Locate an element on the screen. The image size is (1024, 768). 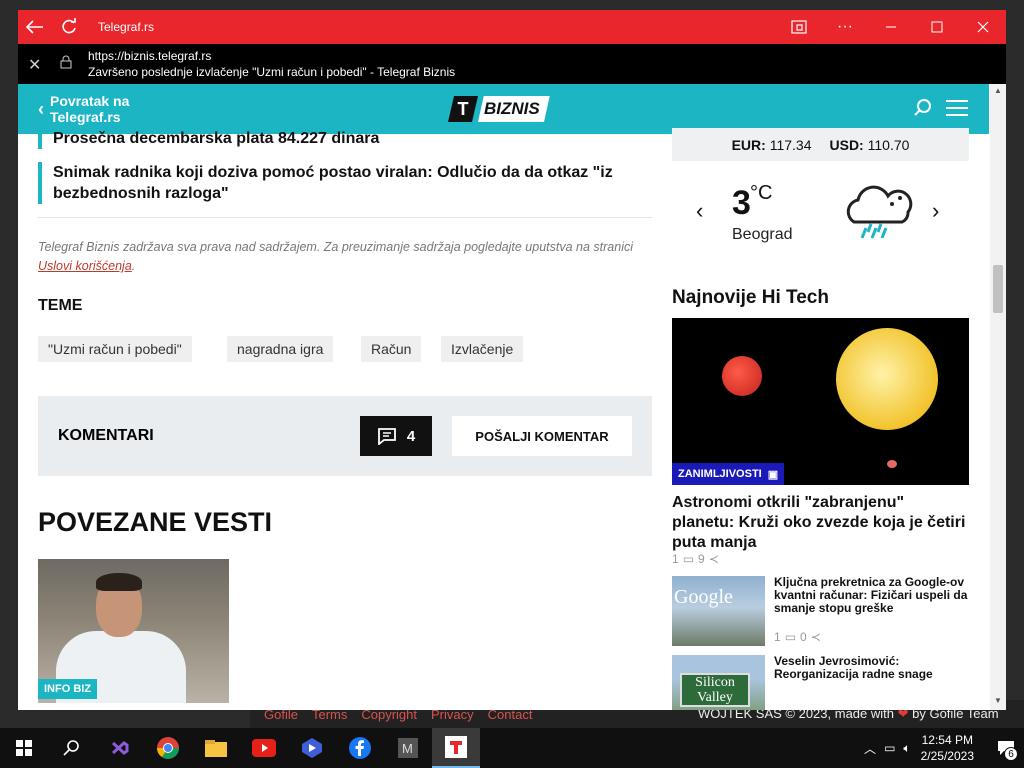
scrollbar-thumb is located at coordinates (998, 289).